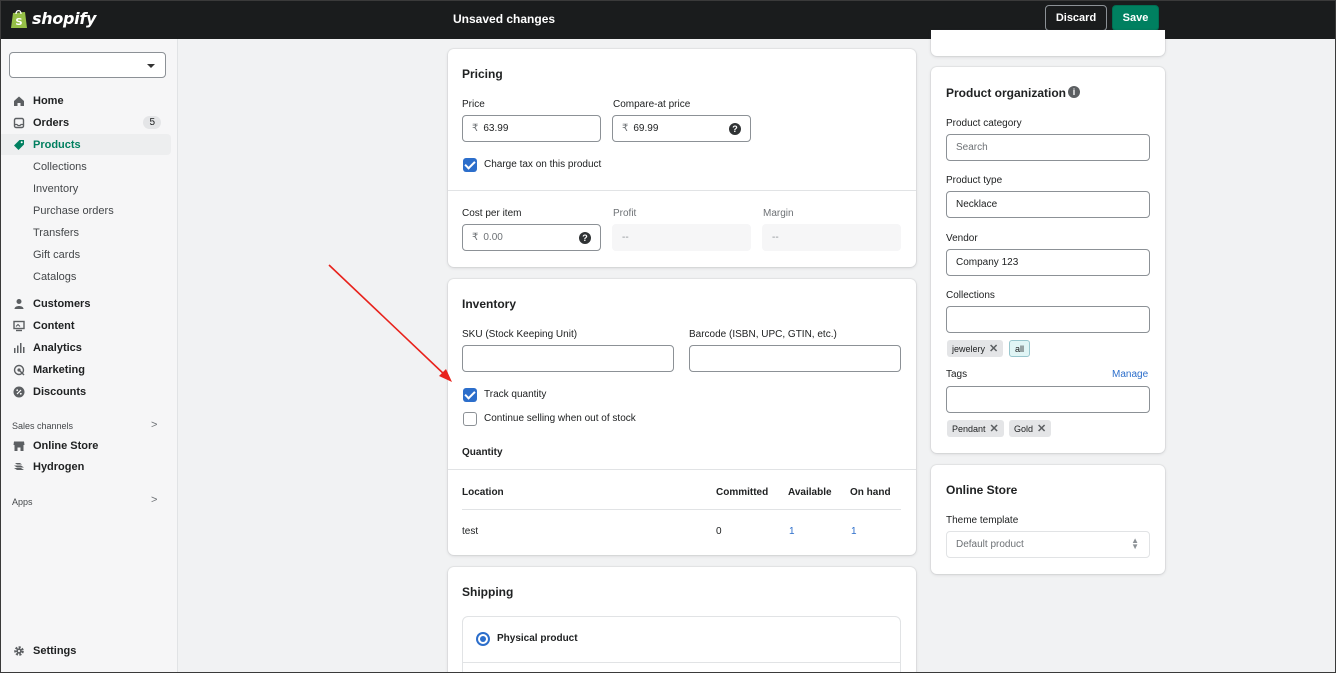 This screenshot has width=1336, height=673. I want to click on online-store-title: Online Store, so click(982, 490).